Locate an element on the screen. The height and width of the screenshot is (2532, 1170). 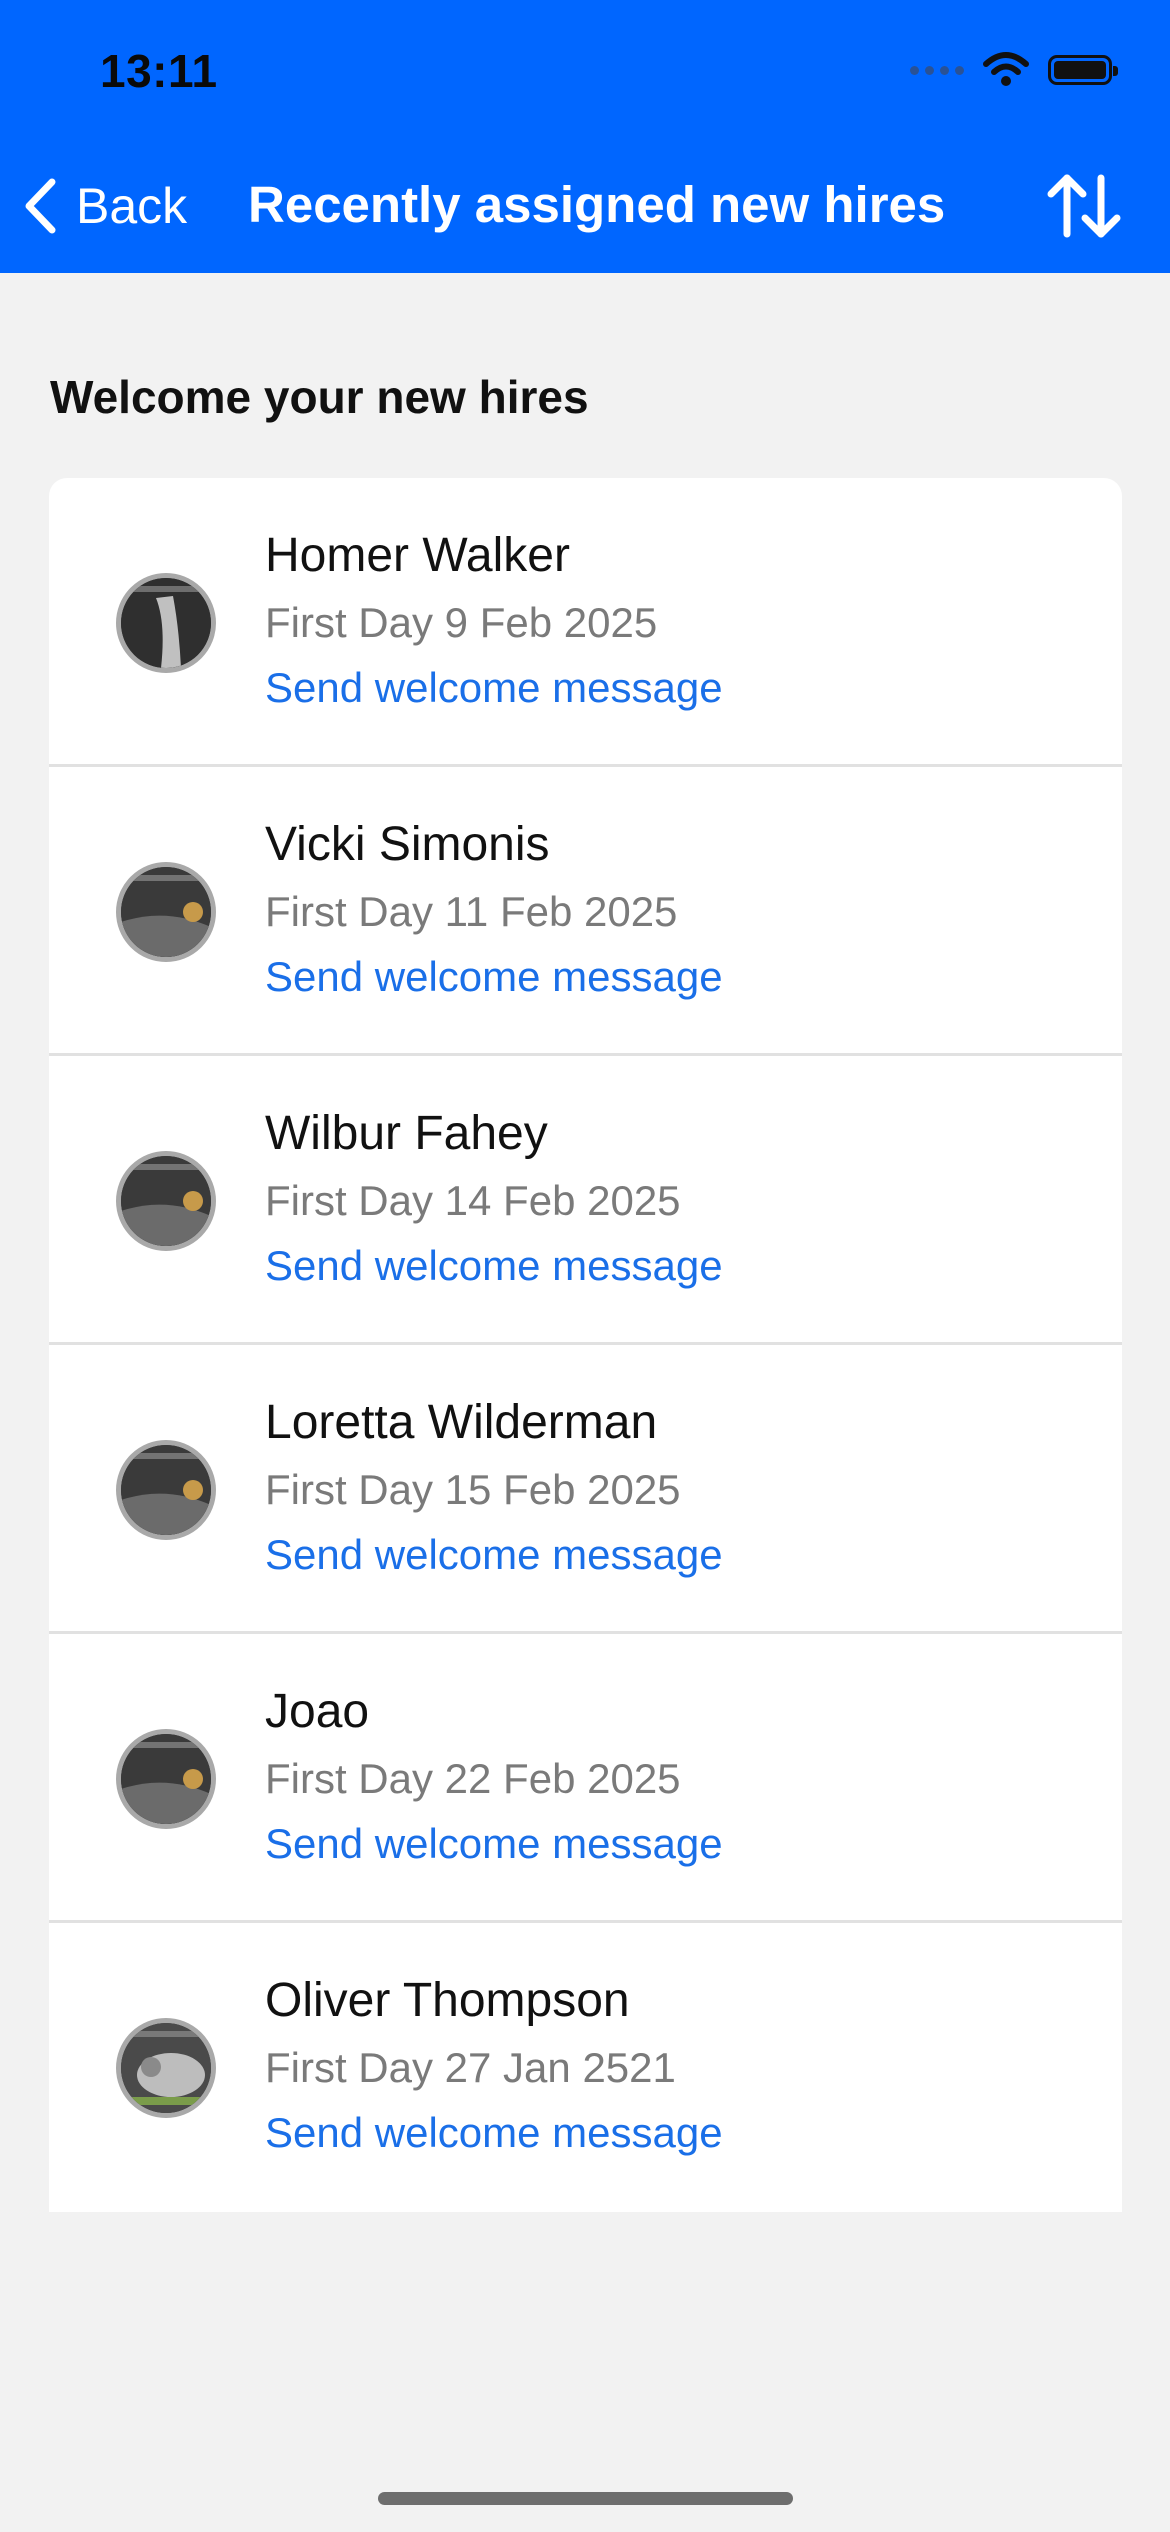
hire-name: Oliver Thompson is located at coordinates (447, 2000).